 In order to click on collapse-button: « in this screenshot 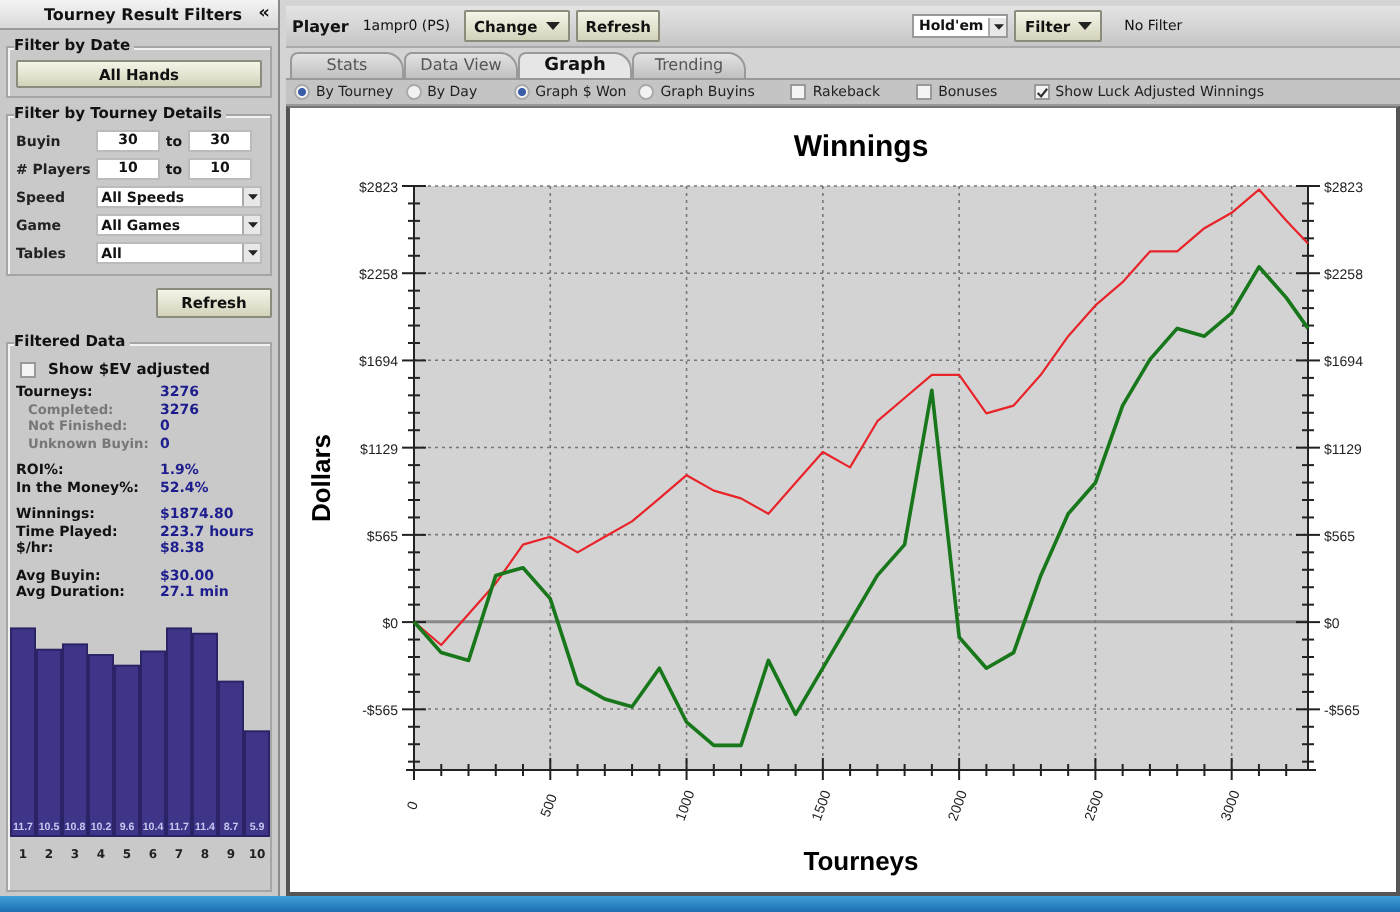, I will do `click(264, 14)`.